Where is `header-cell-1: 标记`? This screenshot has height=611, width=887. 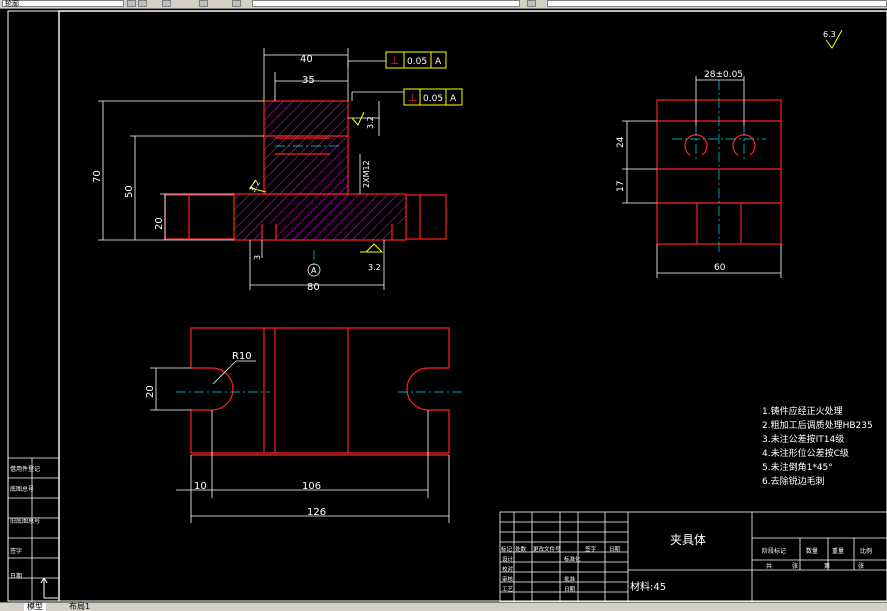 header-cell-1: 标记 is located at coordinates (507, 549).